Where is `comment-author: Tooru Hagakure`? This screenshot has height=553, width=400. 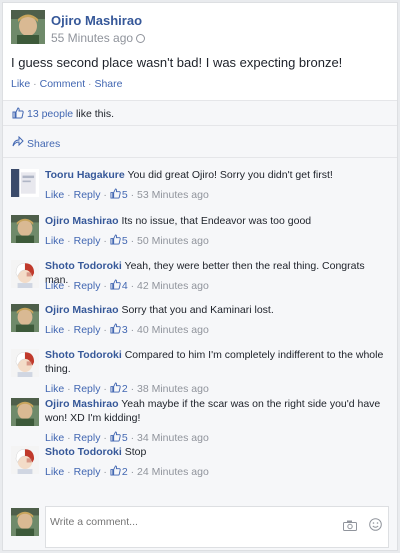
comment-author: Tooru Hagakure is located at coordinates (85, 175).